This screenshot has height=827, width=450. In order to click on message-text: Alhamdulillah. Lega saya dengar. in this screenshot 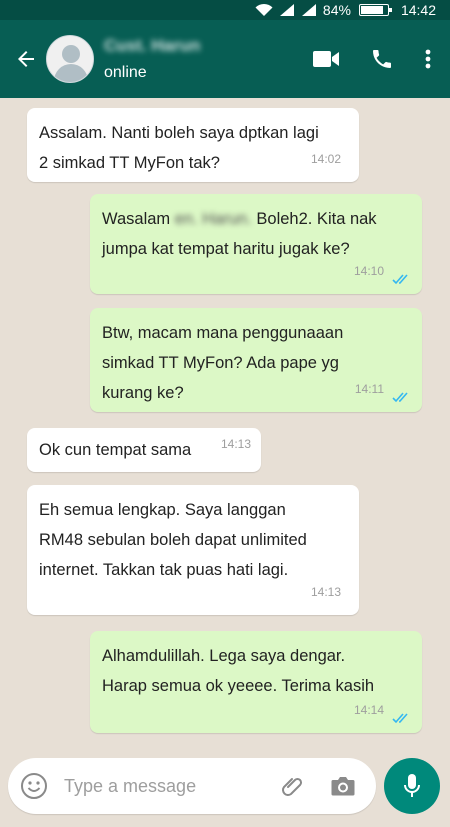, I will do `click(224, 656)`.